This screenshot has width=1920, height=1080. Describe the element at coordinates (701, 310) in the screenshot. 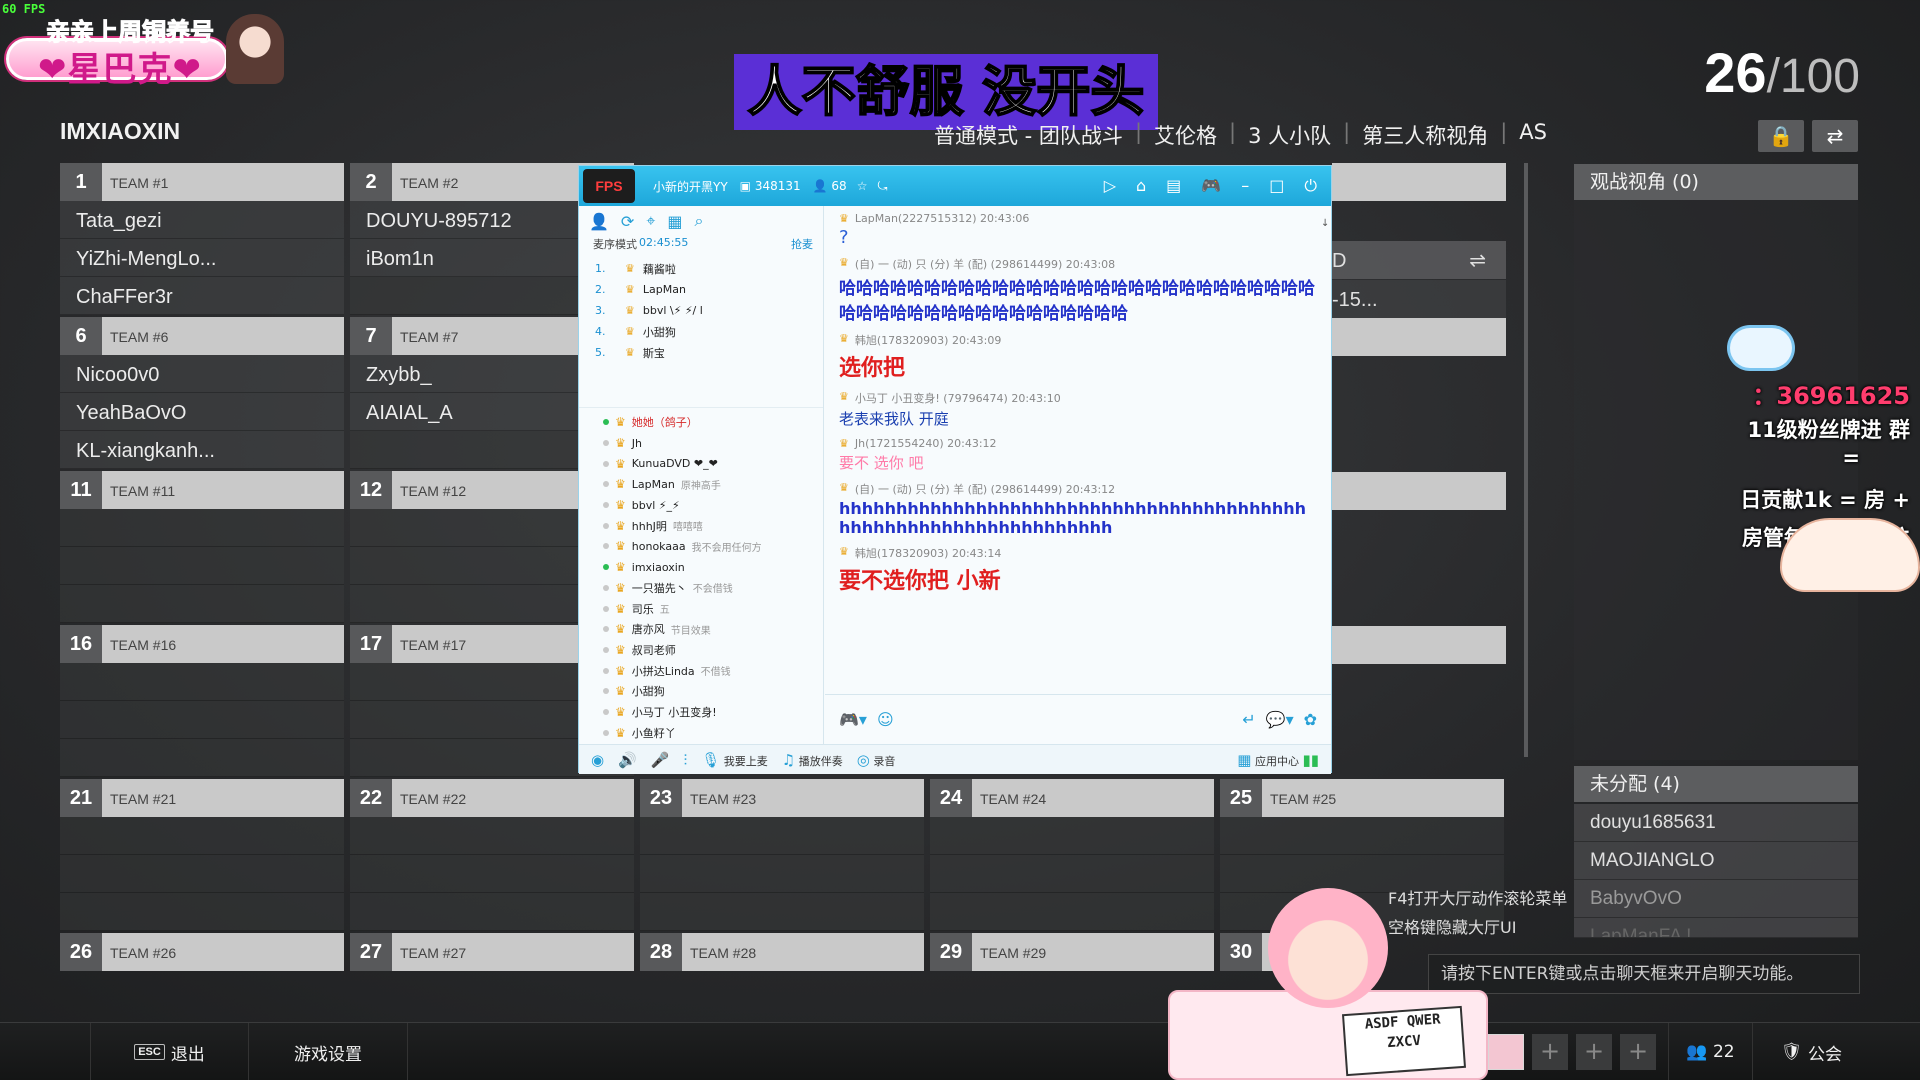

I see `mic-queue-item: 3. ♛ bbvl \⚡ ⚡/ l` at that location.